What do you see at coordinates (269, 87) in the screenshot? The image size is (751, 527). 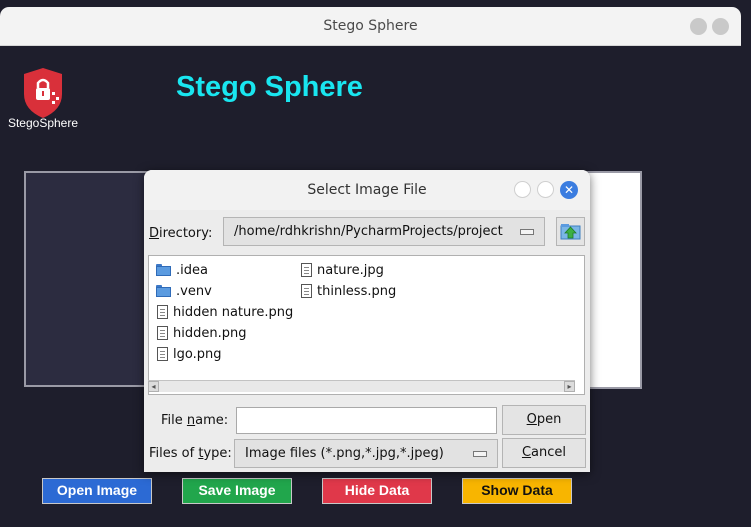 I see `app-title: Stego Sphere` at bounding box center [269, 87].